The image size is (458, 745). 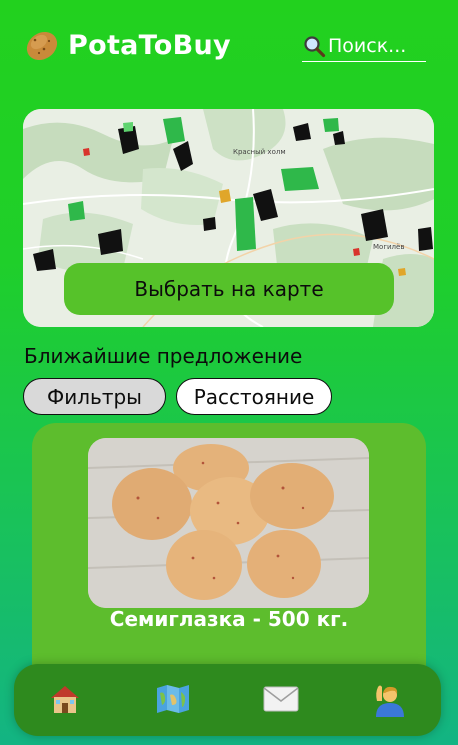 What do you see at coordinates (94, 396) in the screenshot?
I see `filters-chip: Фильтры` at bounding box center [94, 396].